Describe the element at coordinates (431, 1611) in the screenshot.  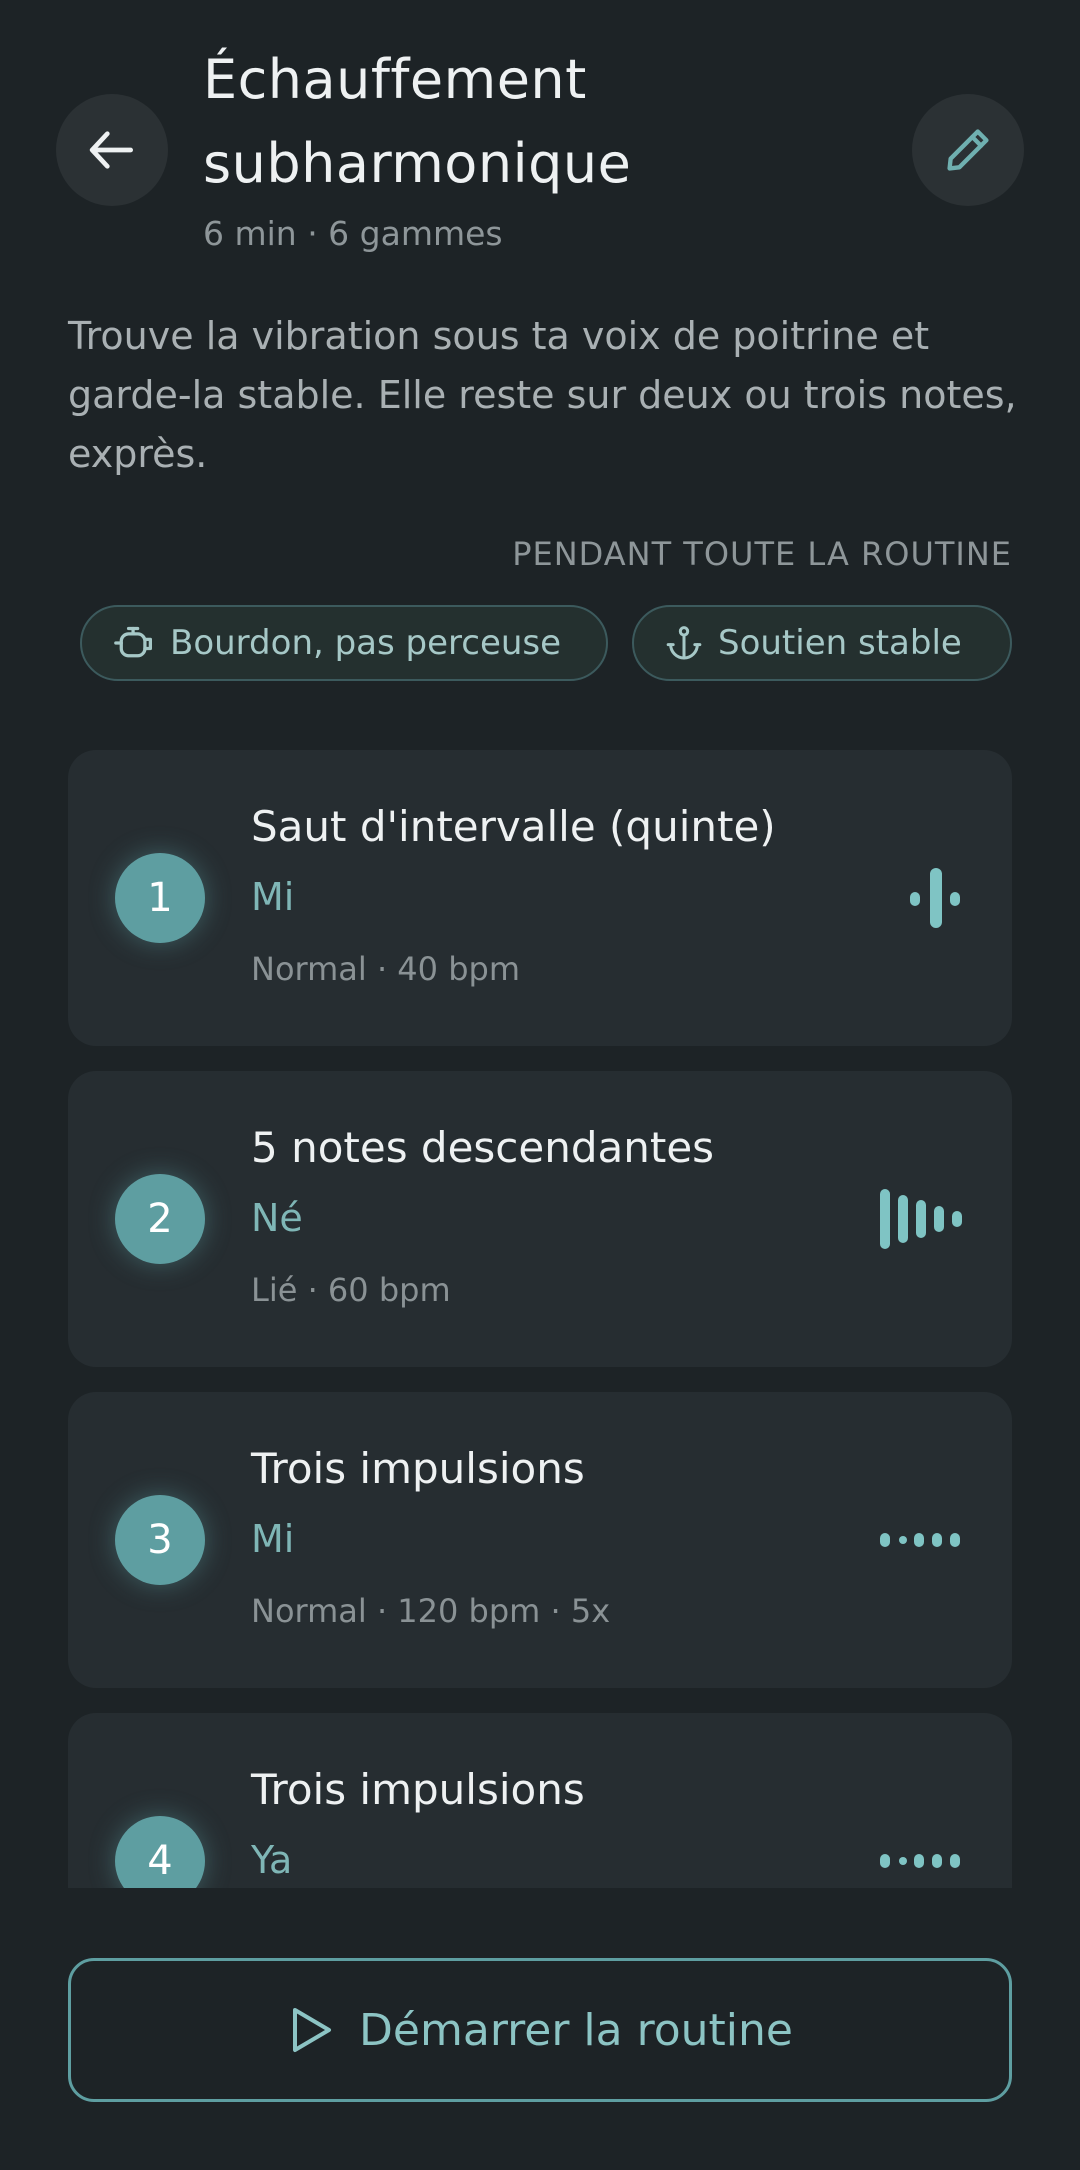
I see `exercise-meta: Normal · 120 bpm · 5x` at that location.